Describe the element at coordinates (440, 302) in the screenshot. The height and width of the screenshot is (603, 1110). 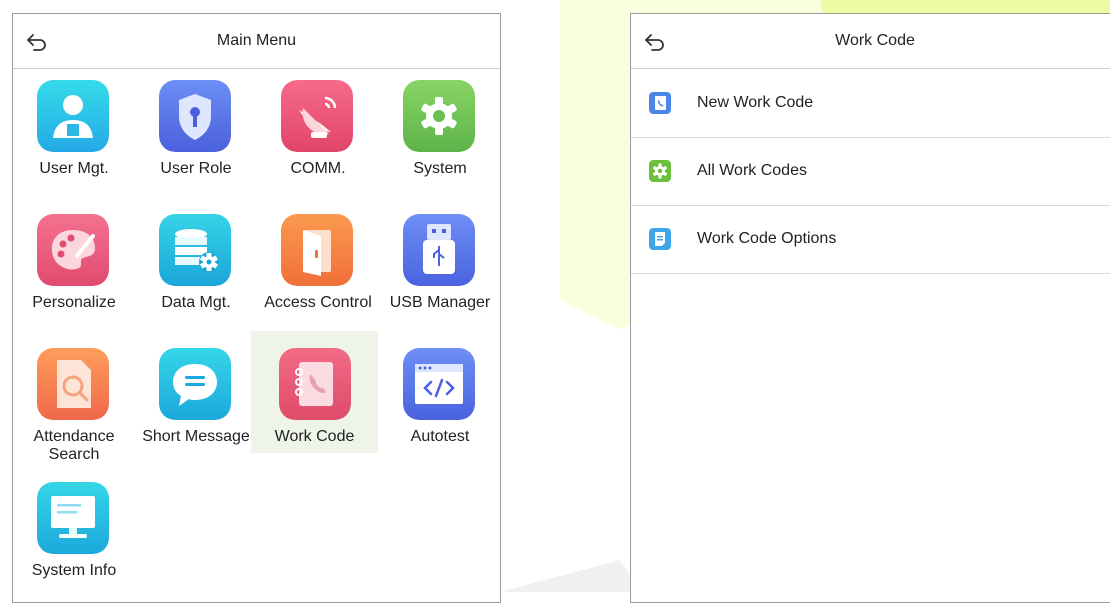
I see `menu-tile-label: USB Manager` at that location.